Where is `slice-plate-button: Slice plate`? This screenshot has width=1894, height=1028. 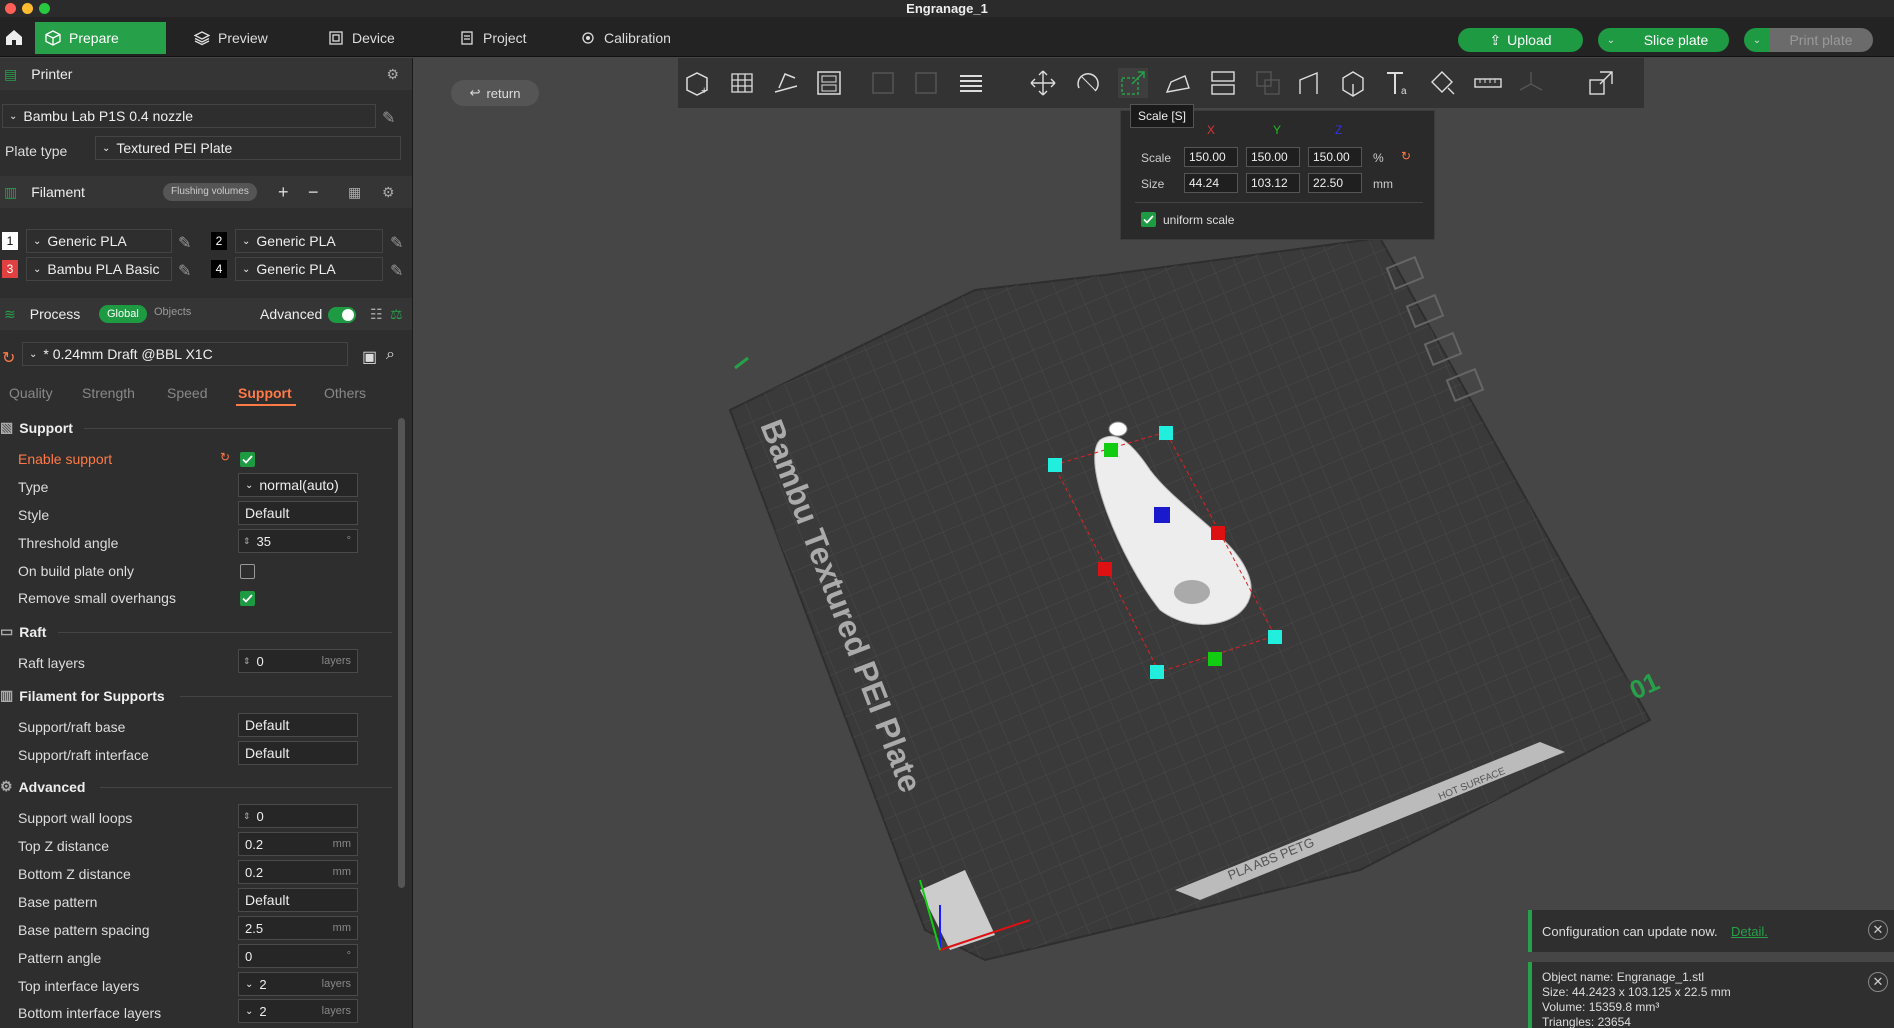 slice-plate-button: Slice plate is located at coordinates (1676, 40).